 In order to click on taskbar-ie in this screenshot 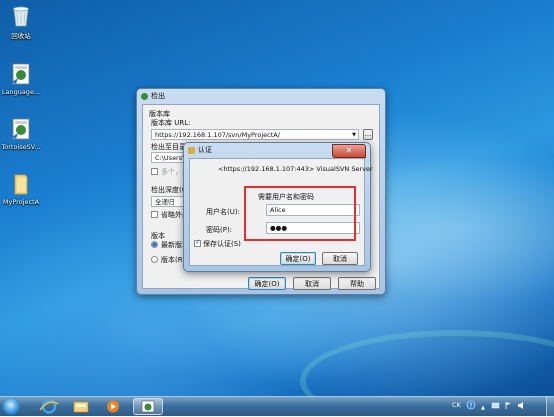, I will do `click(49, 406)`.